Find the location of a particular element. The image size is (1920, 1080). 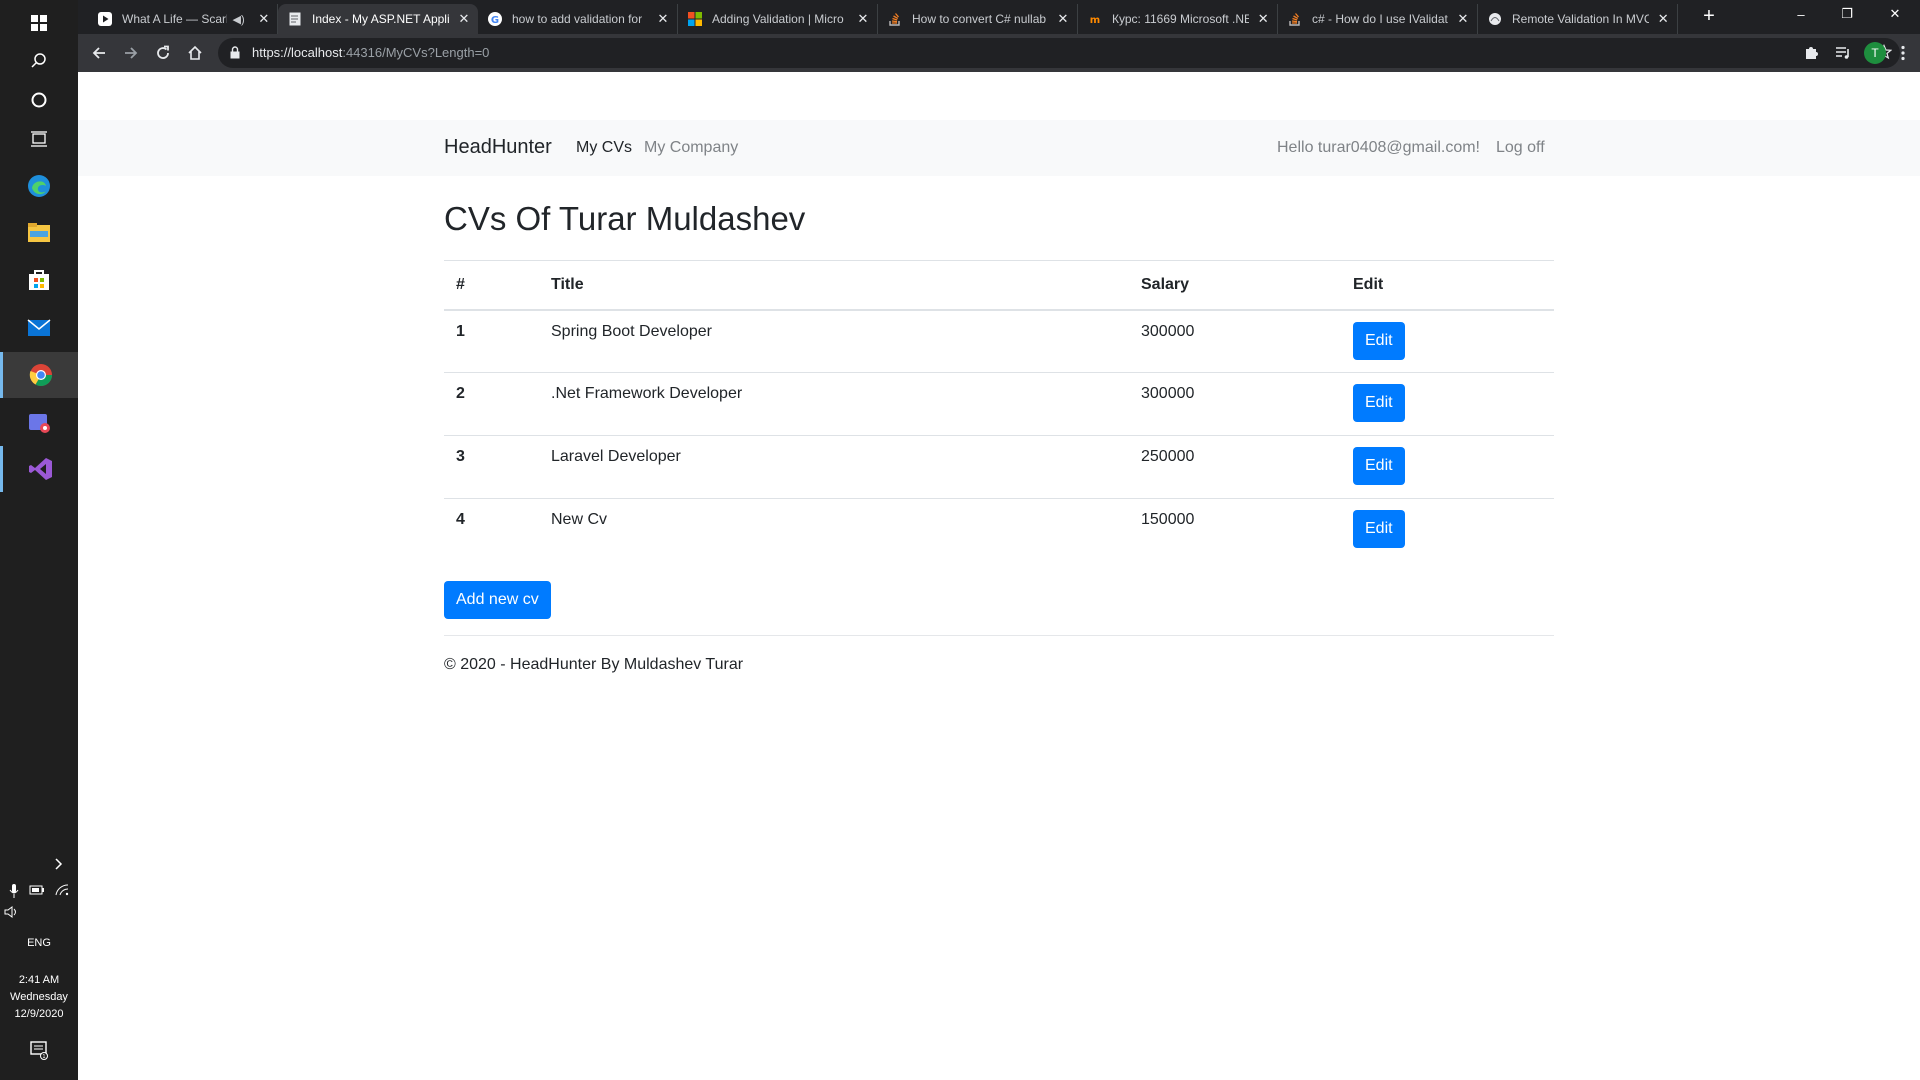

footer-divider is located at coordinates (999, 635).